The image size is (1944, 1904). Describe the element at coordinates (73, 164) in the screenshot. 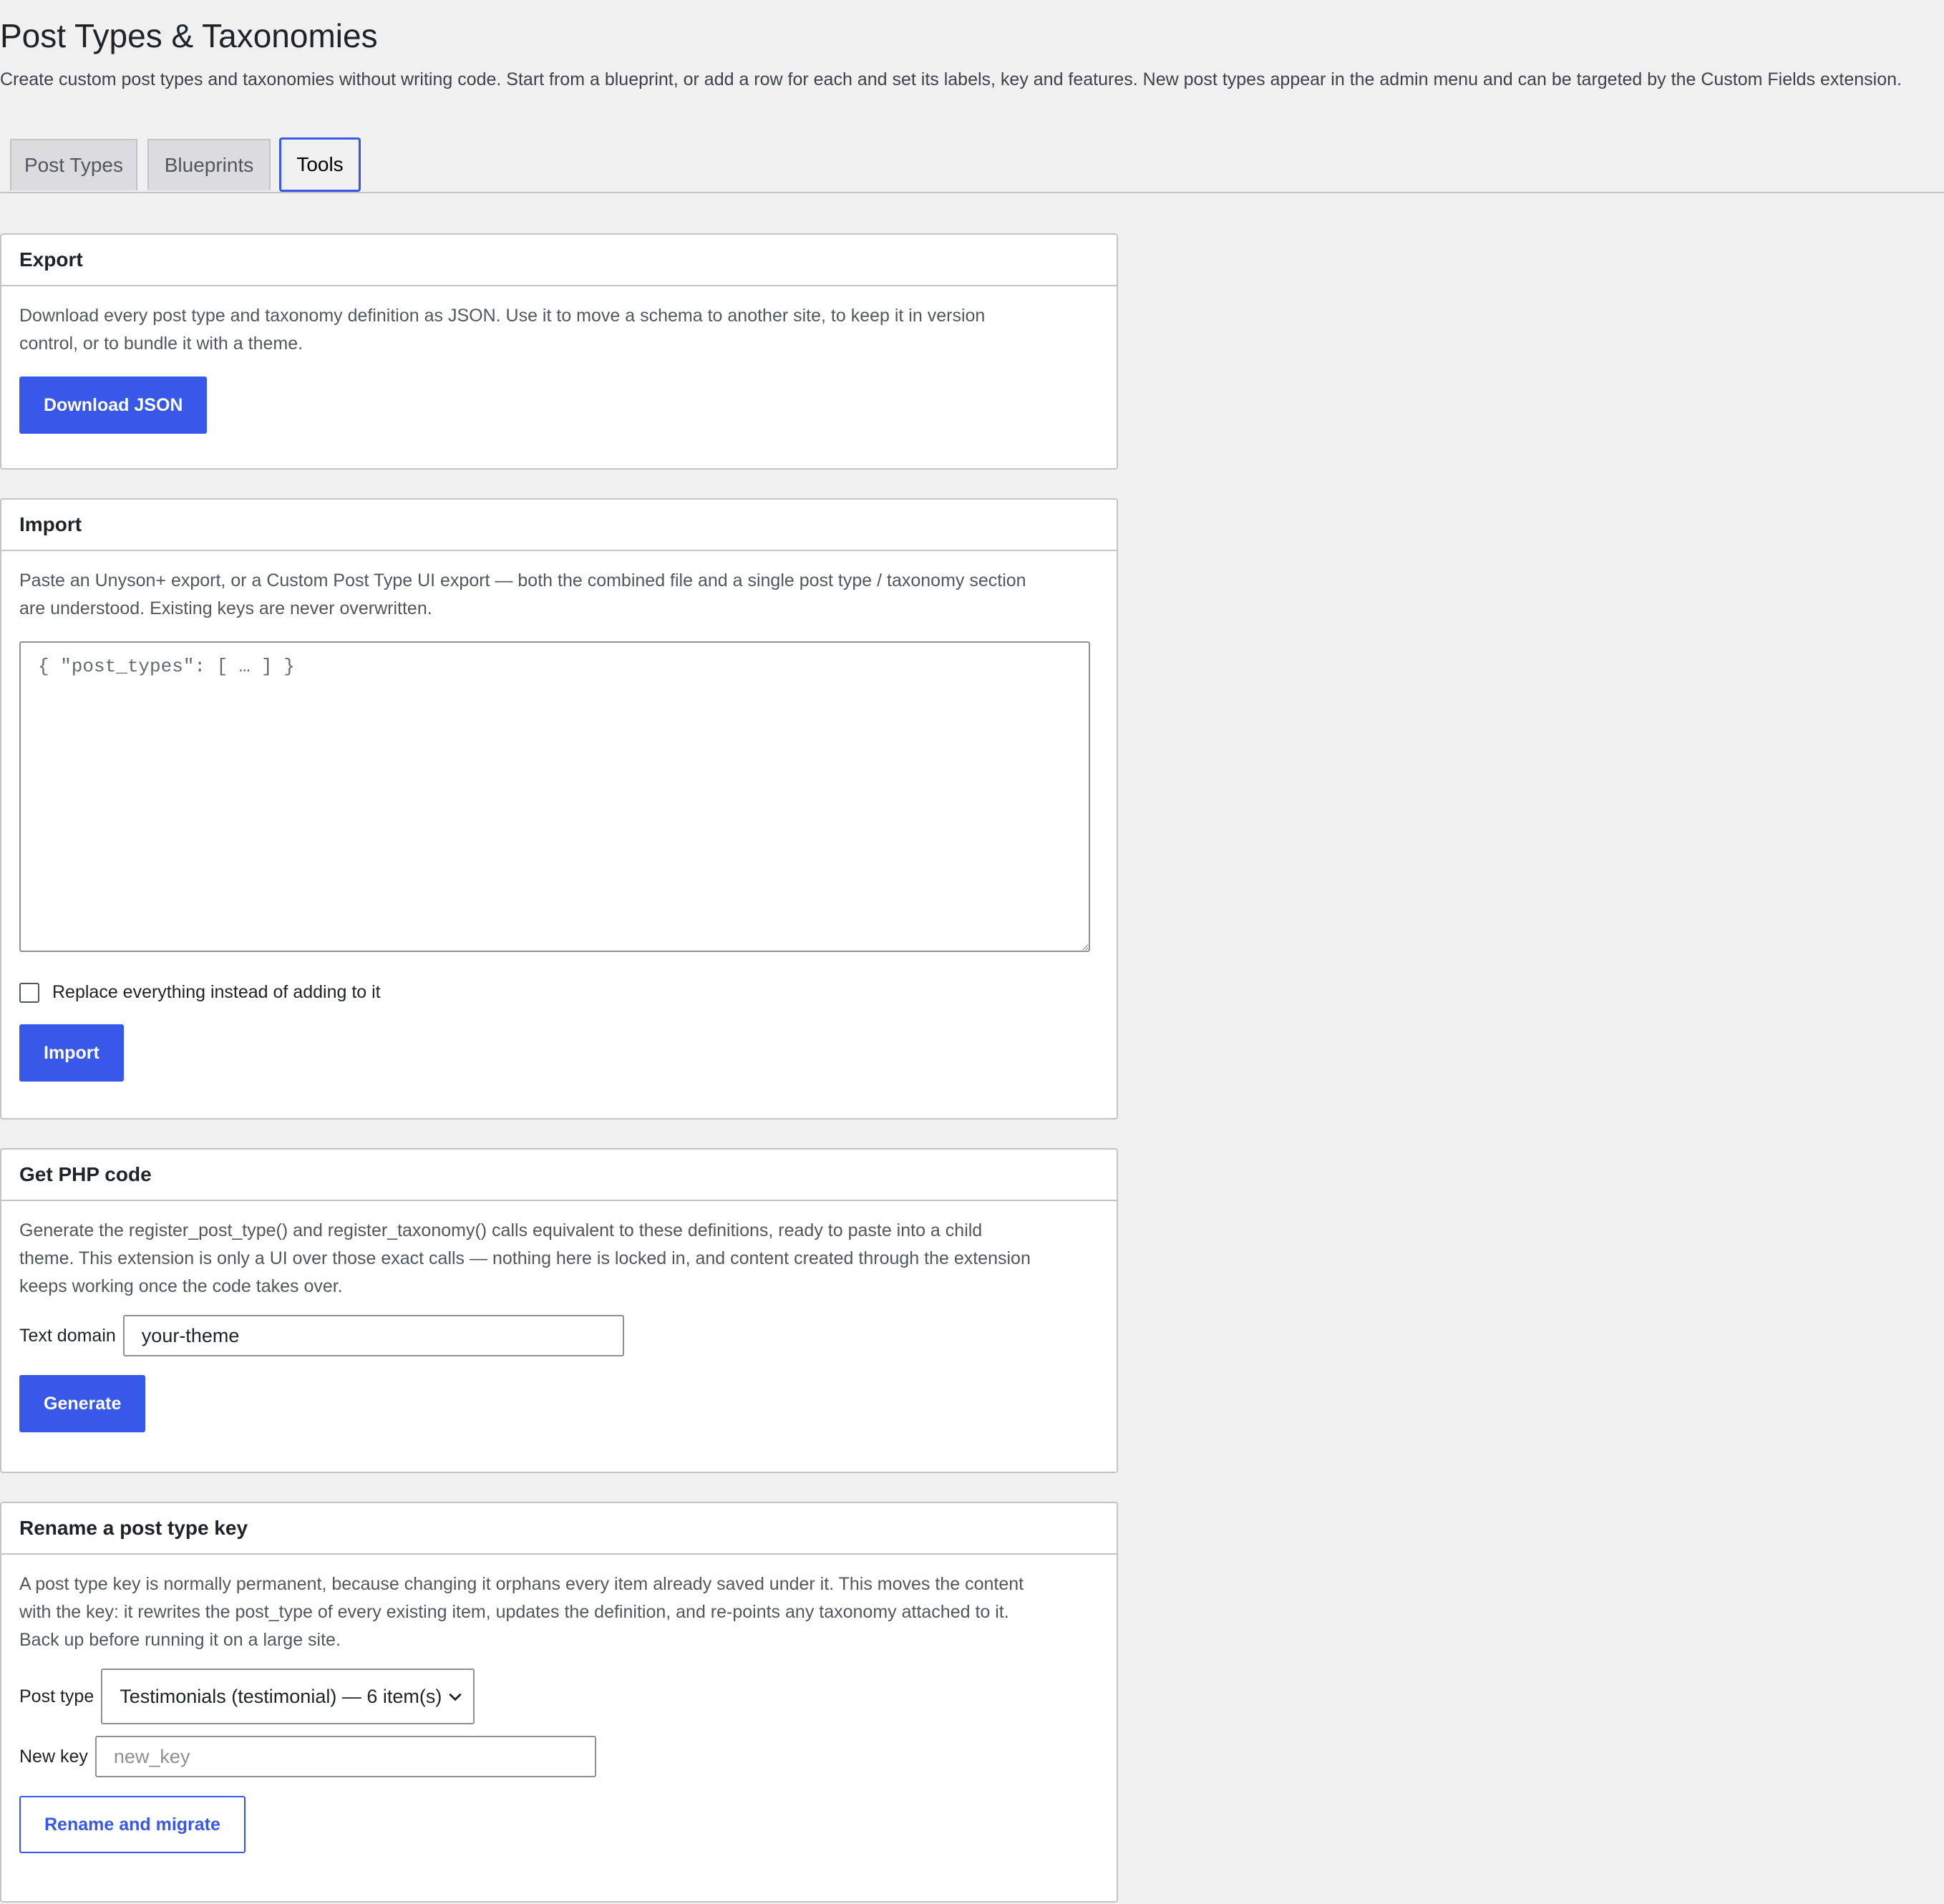

I see `tab-post-types: Post Types` at that location.